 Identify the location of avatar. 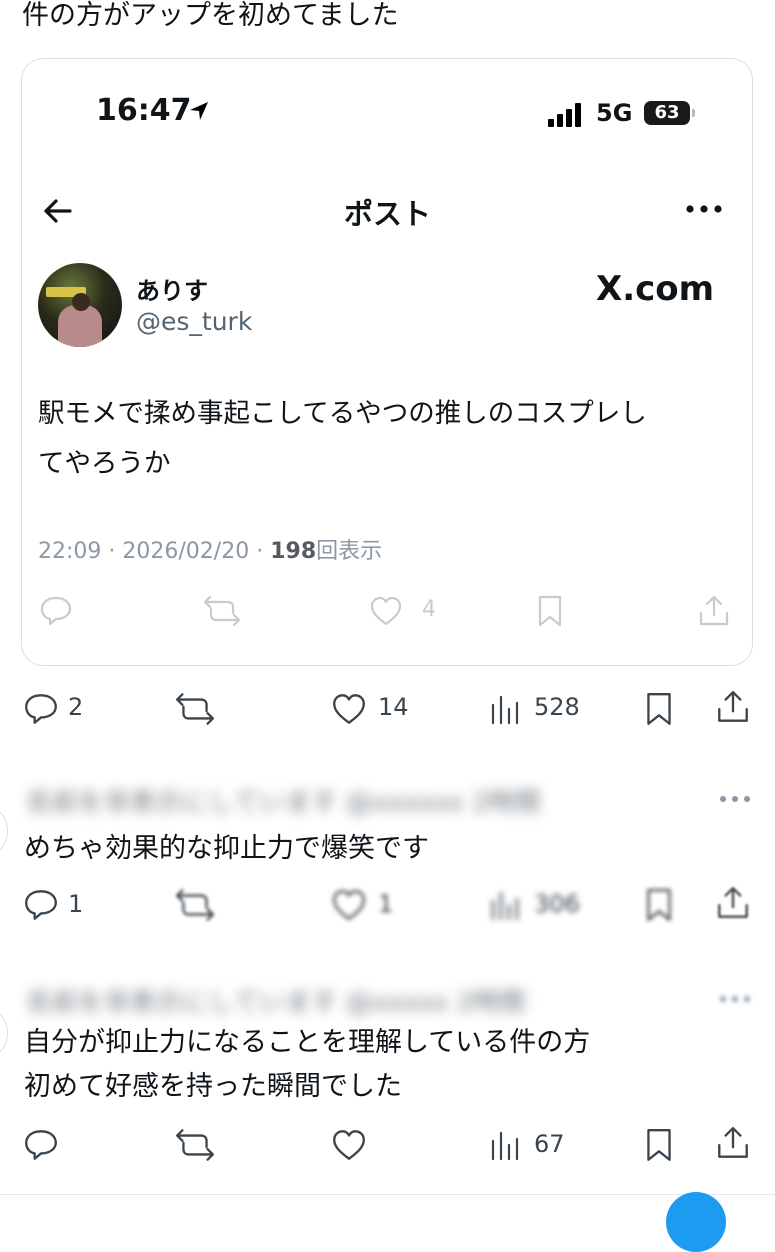
(80, 305).